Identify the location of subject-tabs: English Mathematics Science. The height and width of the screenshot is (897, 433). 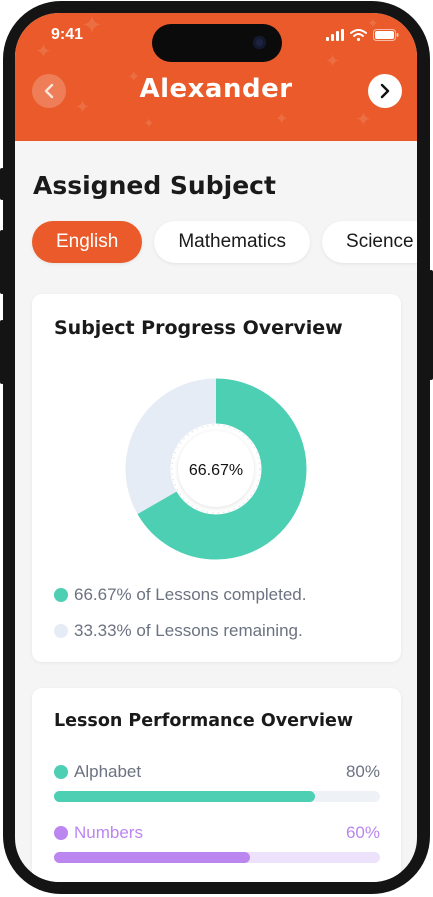
(224, 242).